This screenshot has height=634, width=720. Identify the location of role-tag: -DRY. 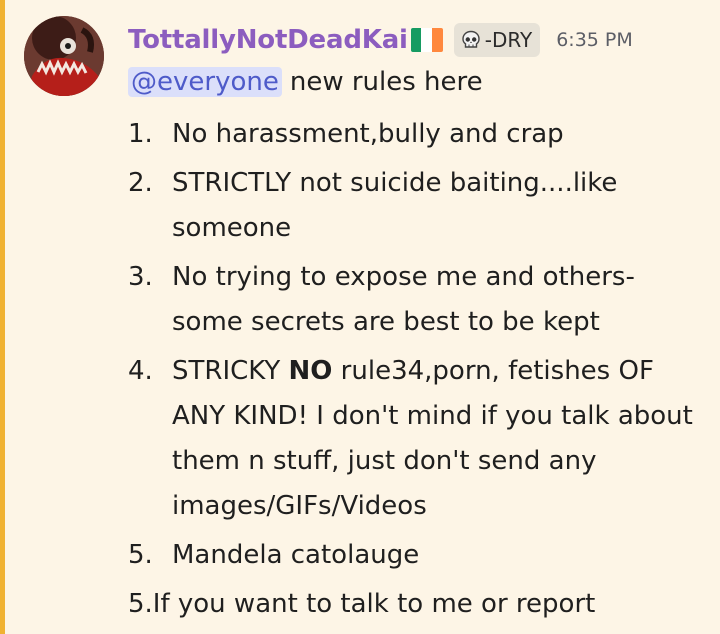
(497, 40).